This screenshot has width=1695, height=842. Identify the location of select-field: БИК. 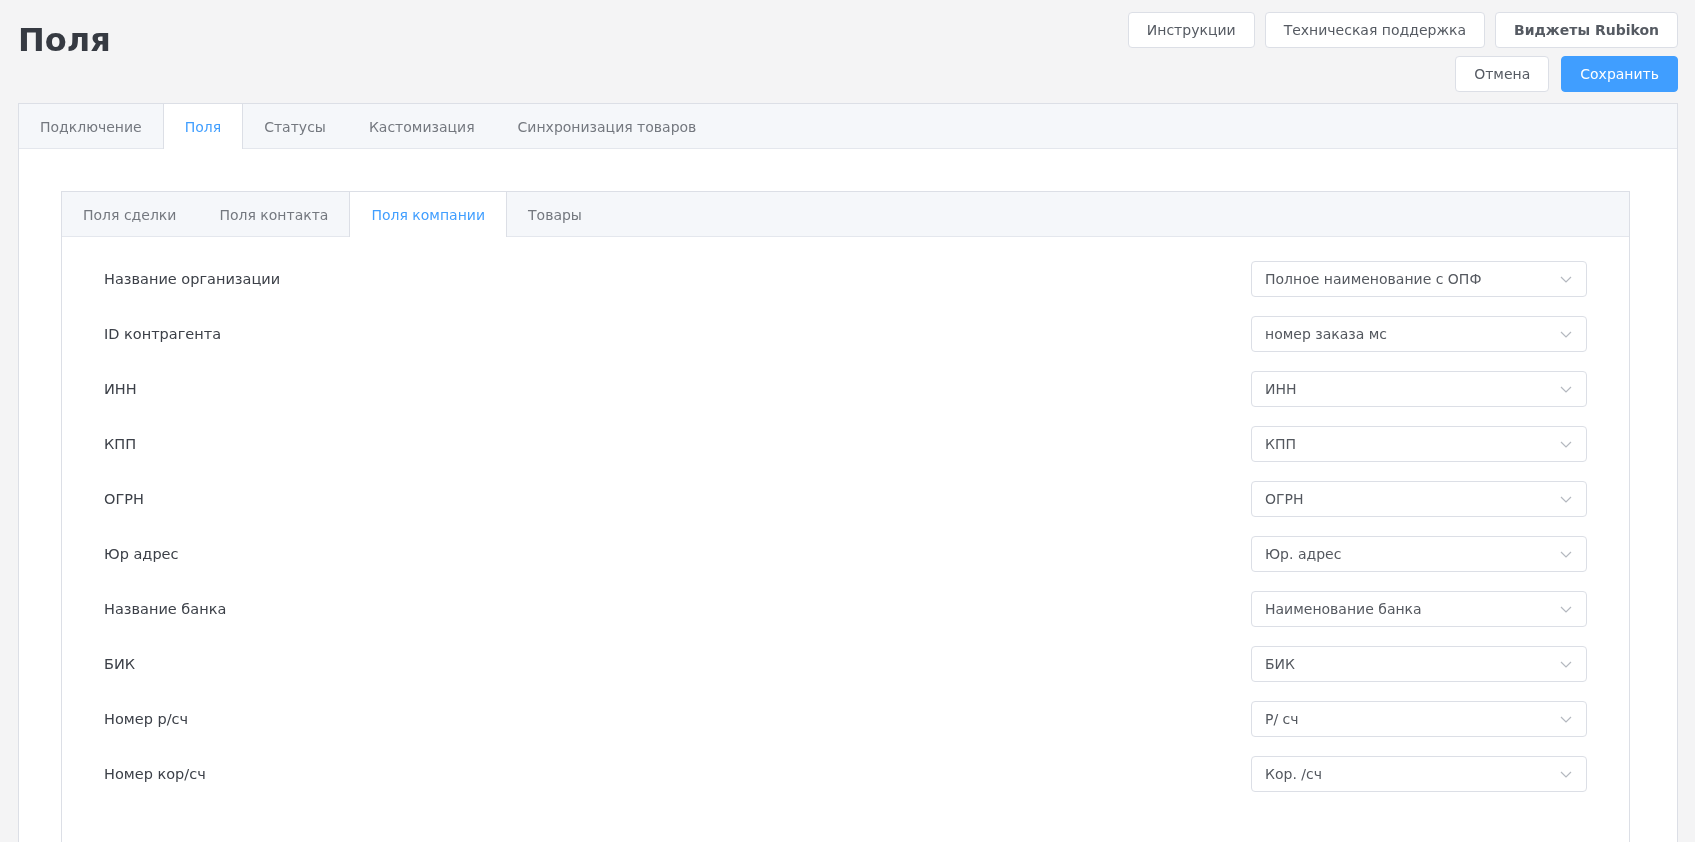
(1419, 664).